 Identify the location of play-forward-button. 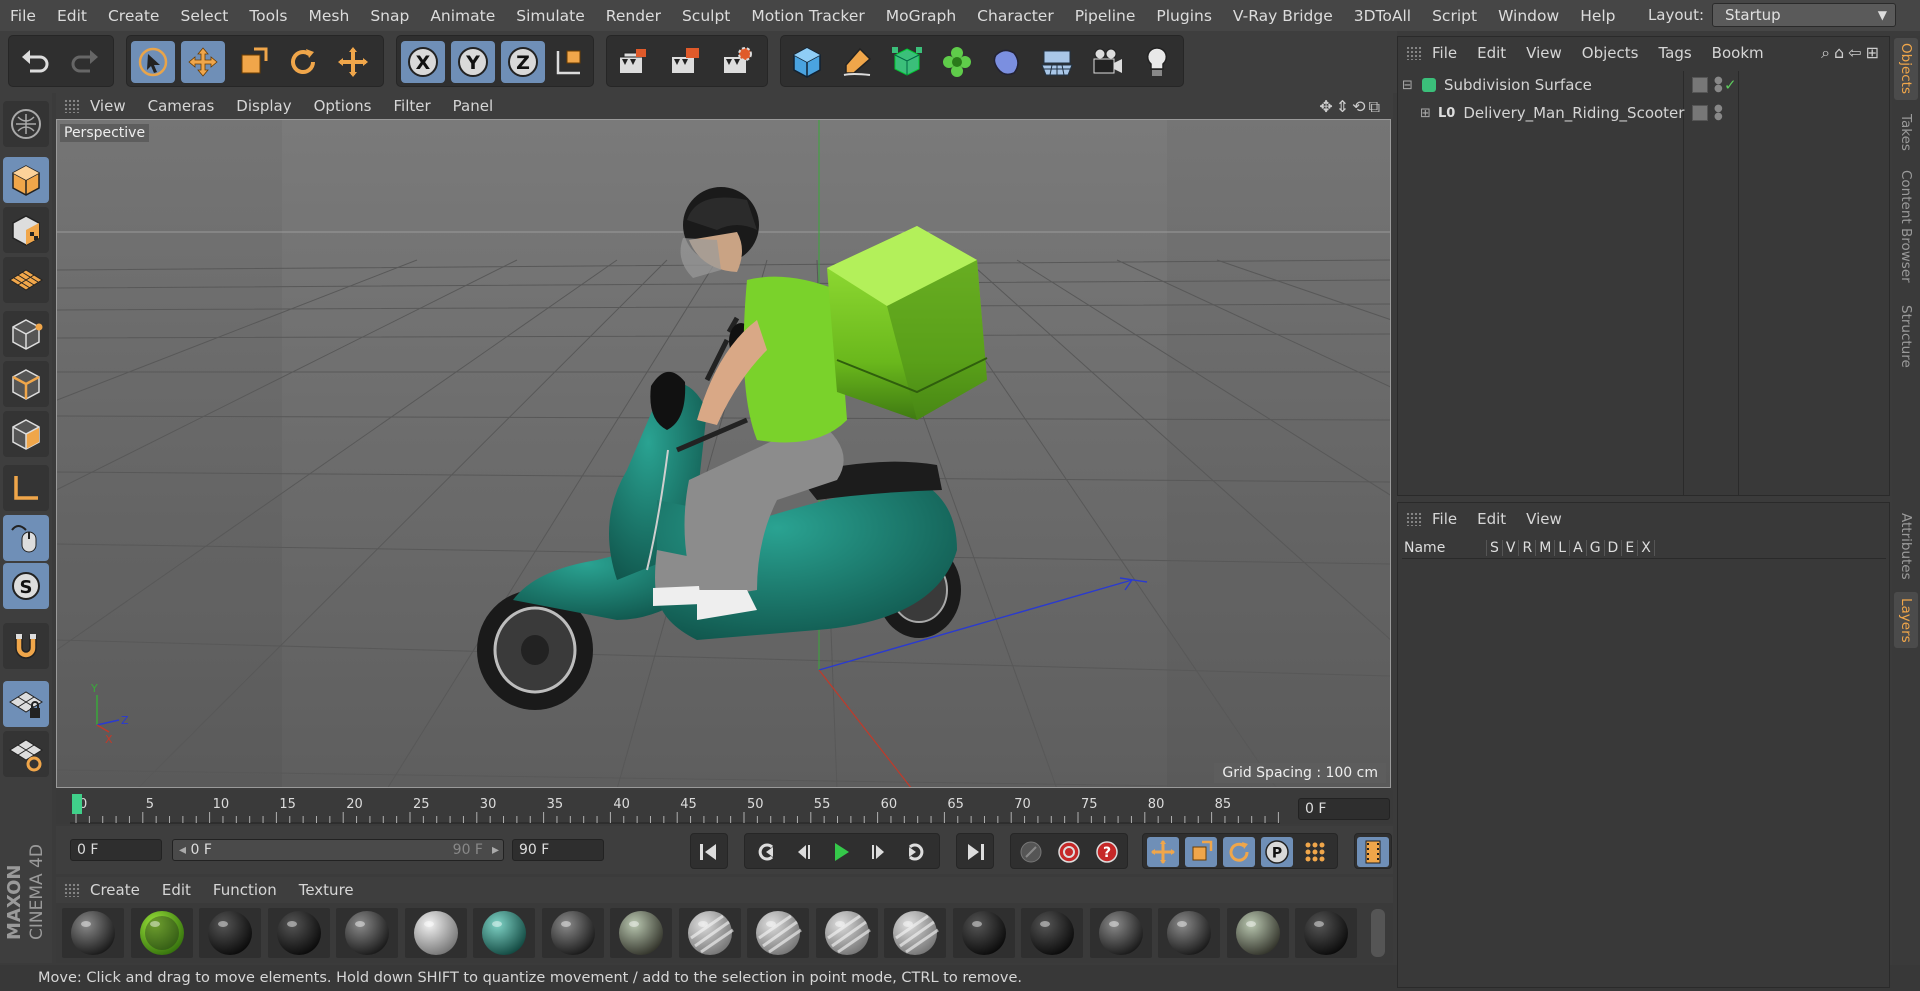
(841, 852).